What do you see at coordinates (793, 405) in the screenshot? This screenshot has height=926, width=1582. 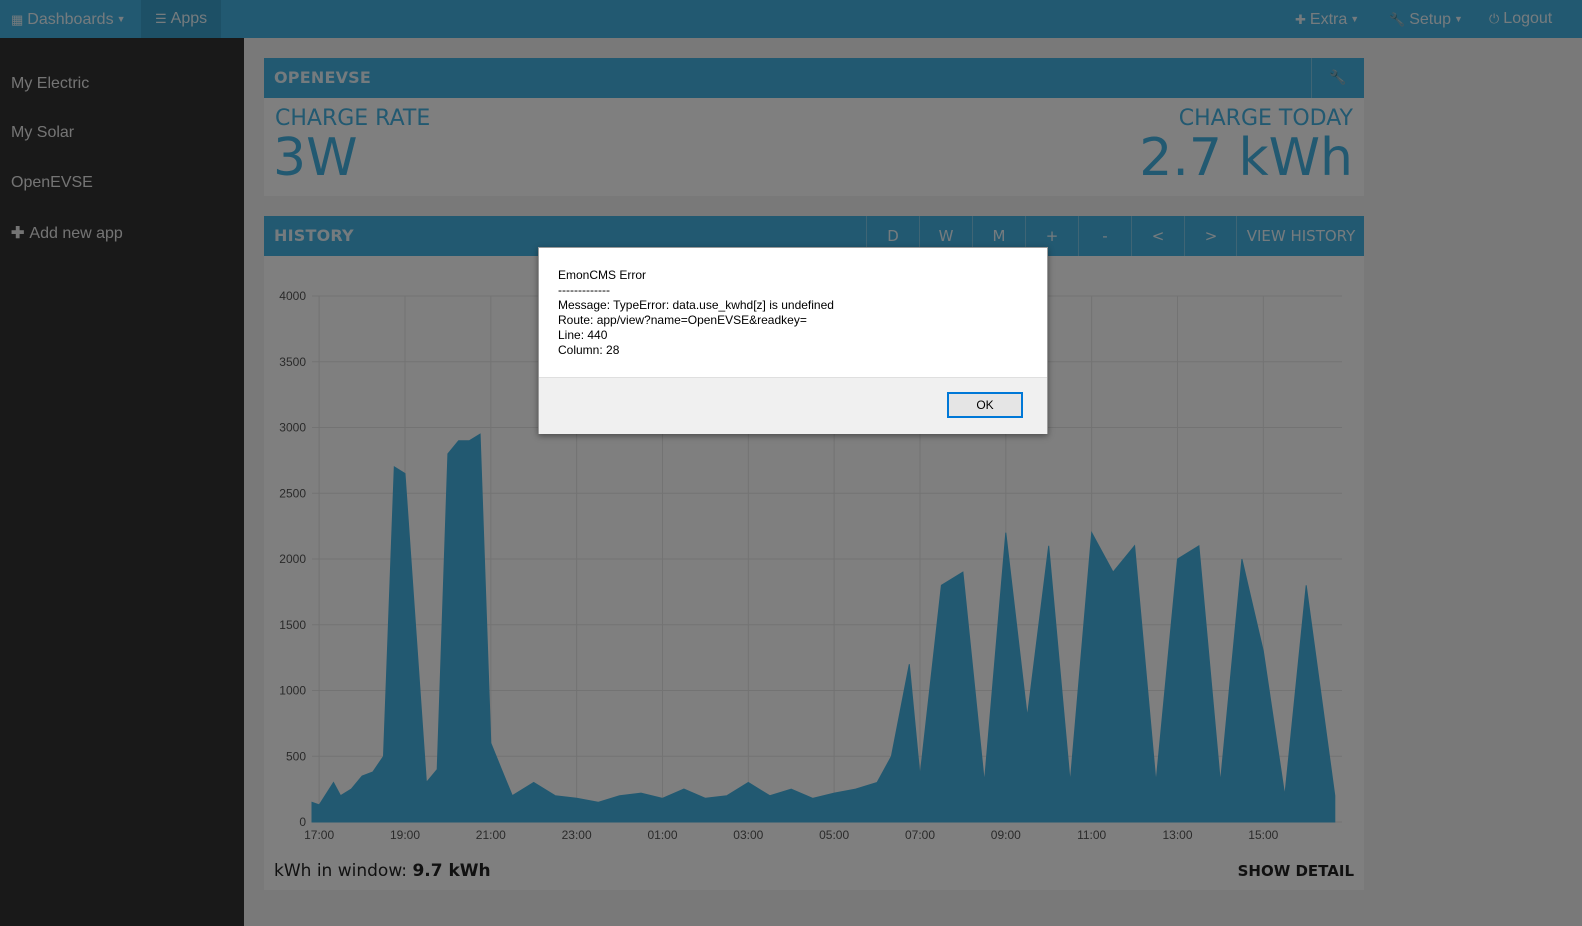 I see `error-dialog-footer: OK` at bounding box center [793, 405].